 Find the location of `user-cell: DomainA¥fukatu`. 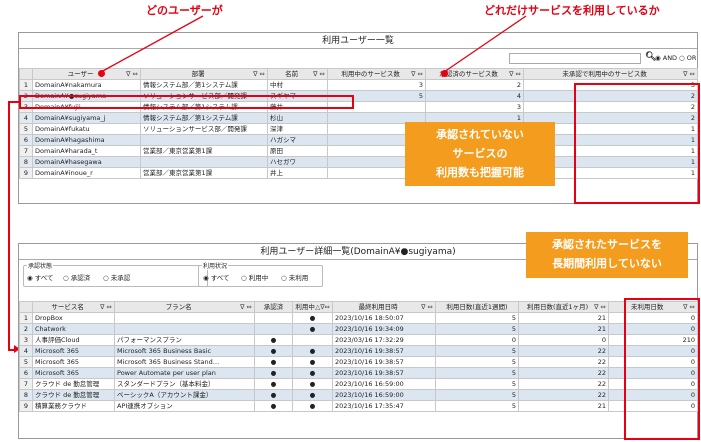

user-cell: DomainA¥fukatu is located at coordinates (86, 129).